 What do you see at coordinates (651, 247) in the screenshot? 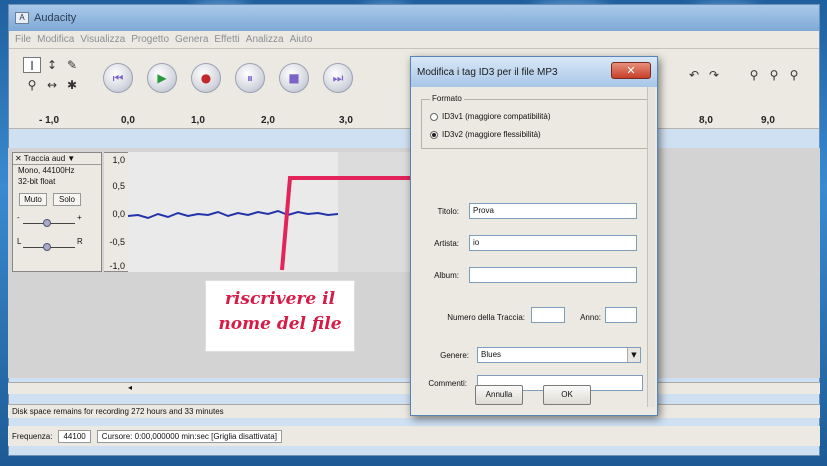
I see `dialog-scrollbar` at bounding box center [651, 247].